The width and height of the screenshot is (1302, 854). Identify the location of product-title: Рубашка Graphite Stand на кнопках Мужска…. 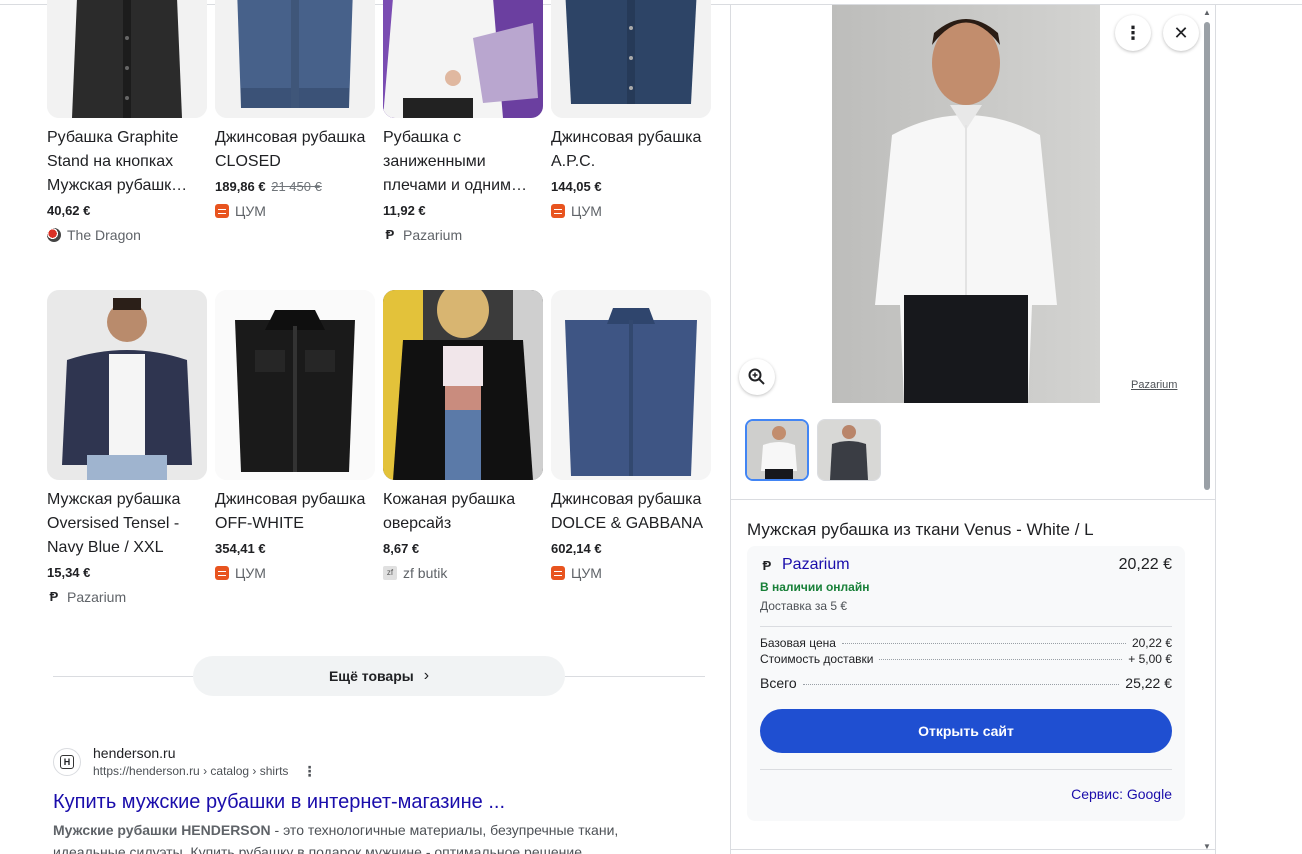
(127, 162).